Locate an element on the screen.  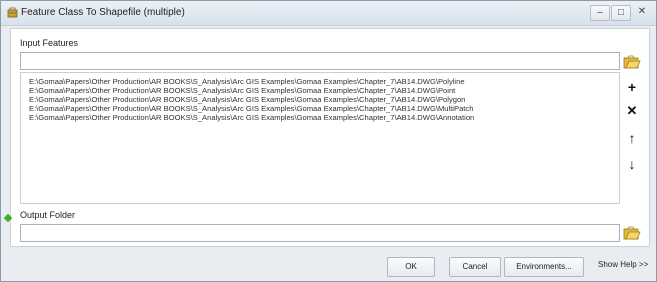
ok-button: OK is located at coordinates (411, 267).